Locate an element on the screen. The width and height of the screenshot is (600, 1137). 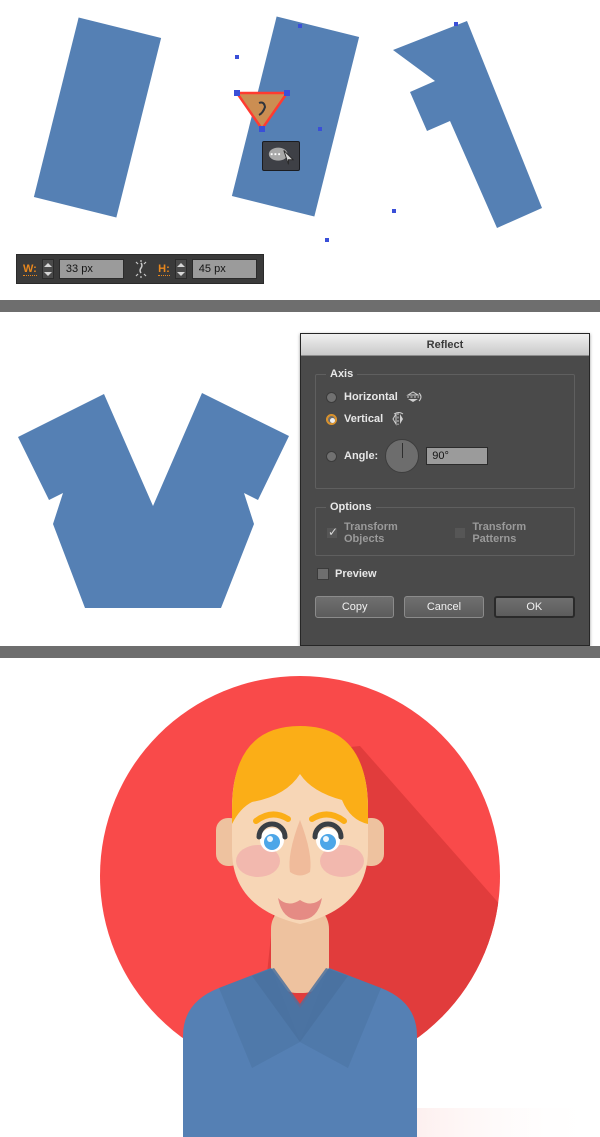
width-stepper is located at coordinates (47, 269).